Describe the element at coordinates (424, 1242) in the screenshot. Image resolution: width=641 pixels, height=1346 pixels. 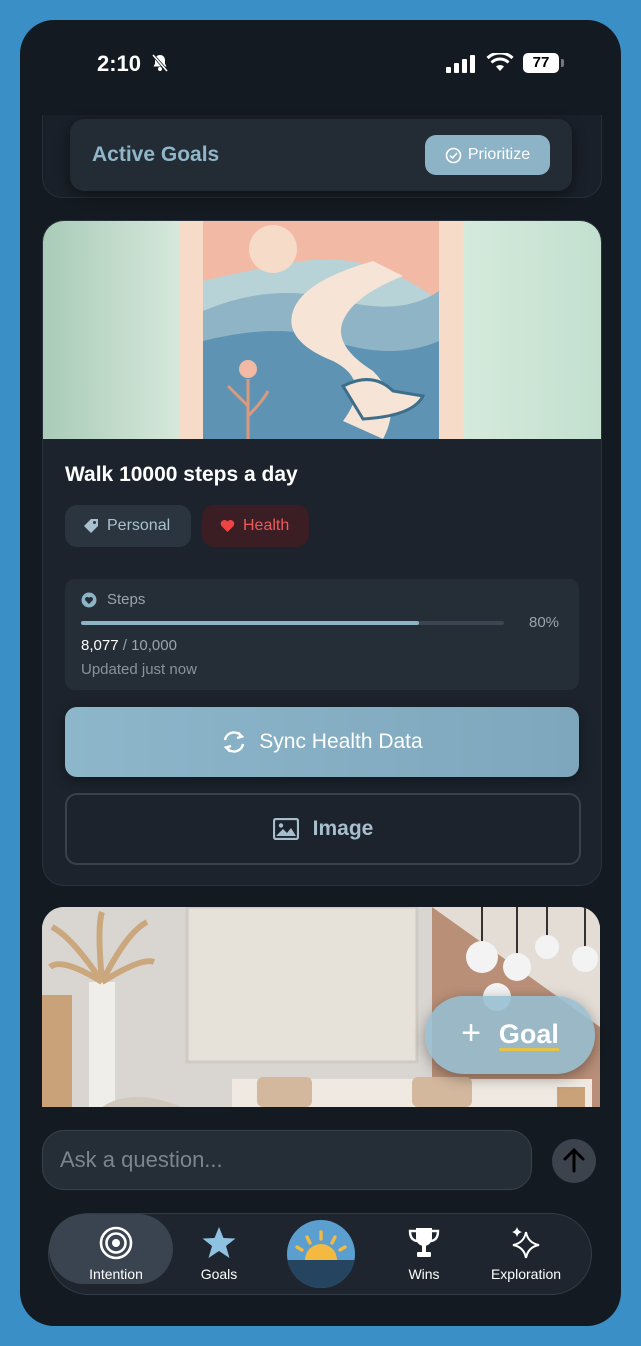
I see `trophy-icon` at that location.